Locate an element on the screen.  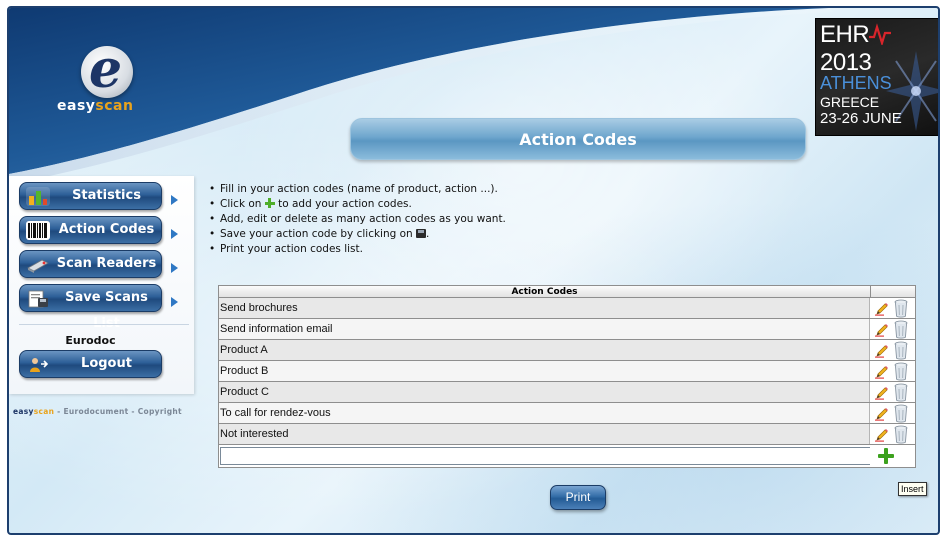
bar-chart-icon is located at coordinates (38, 196).